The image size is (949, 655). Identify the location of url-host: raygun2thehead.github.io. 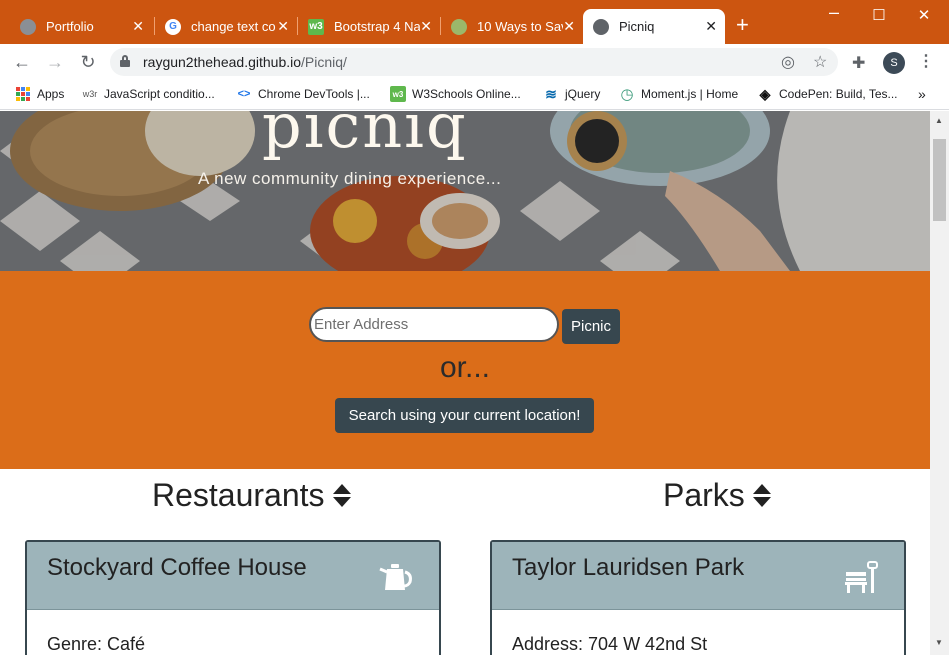
(222, 62).